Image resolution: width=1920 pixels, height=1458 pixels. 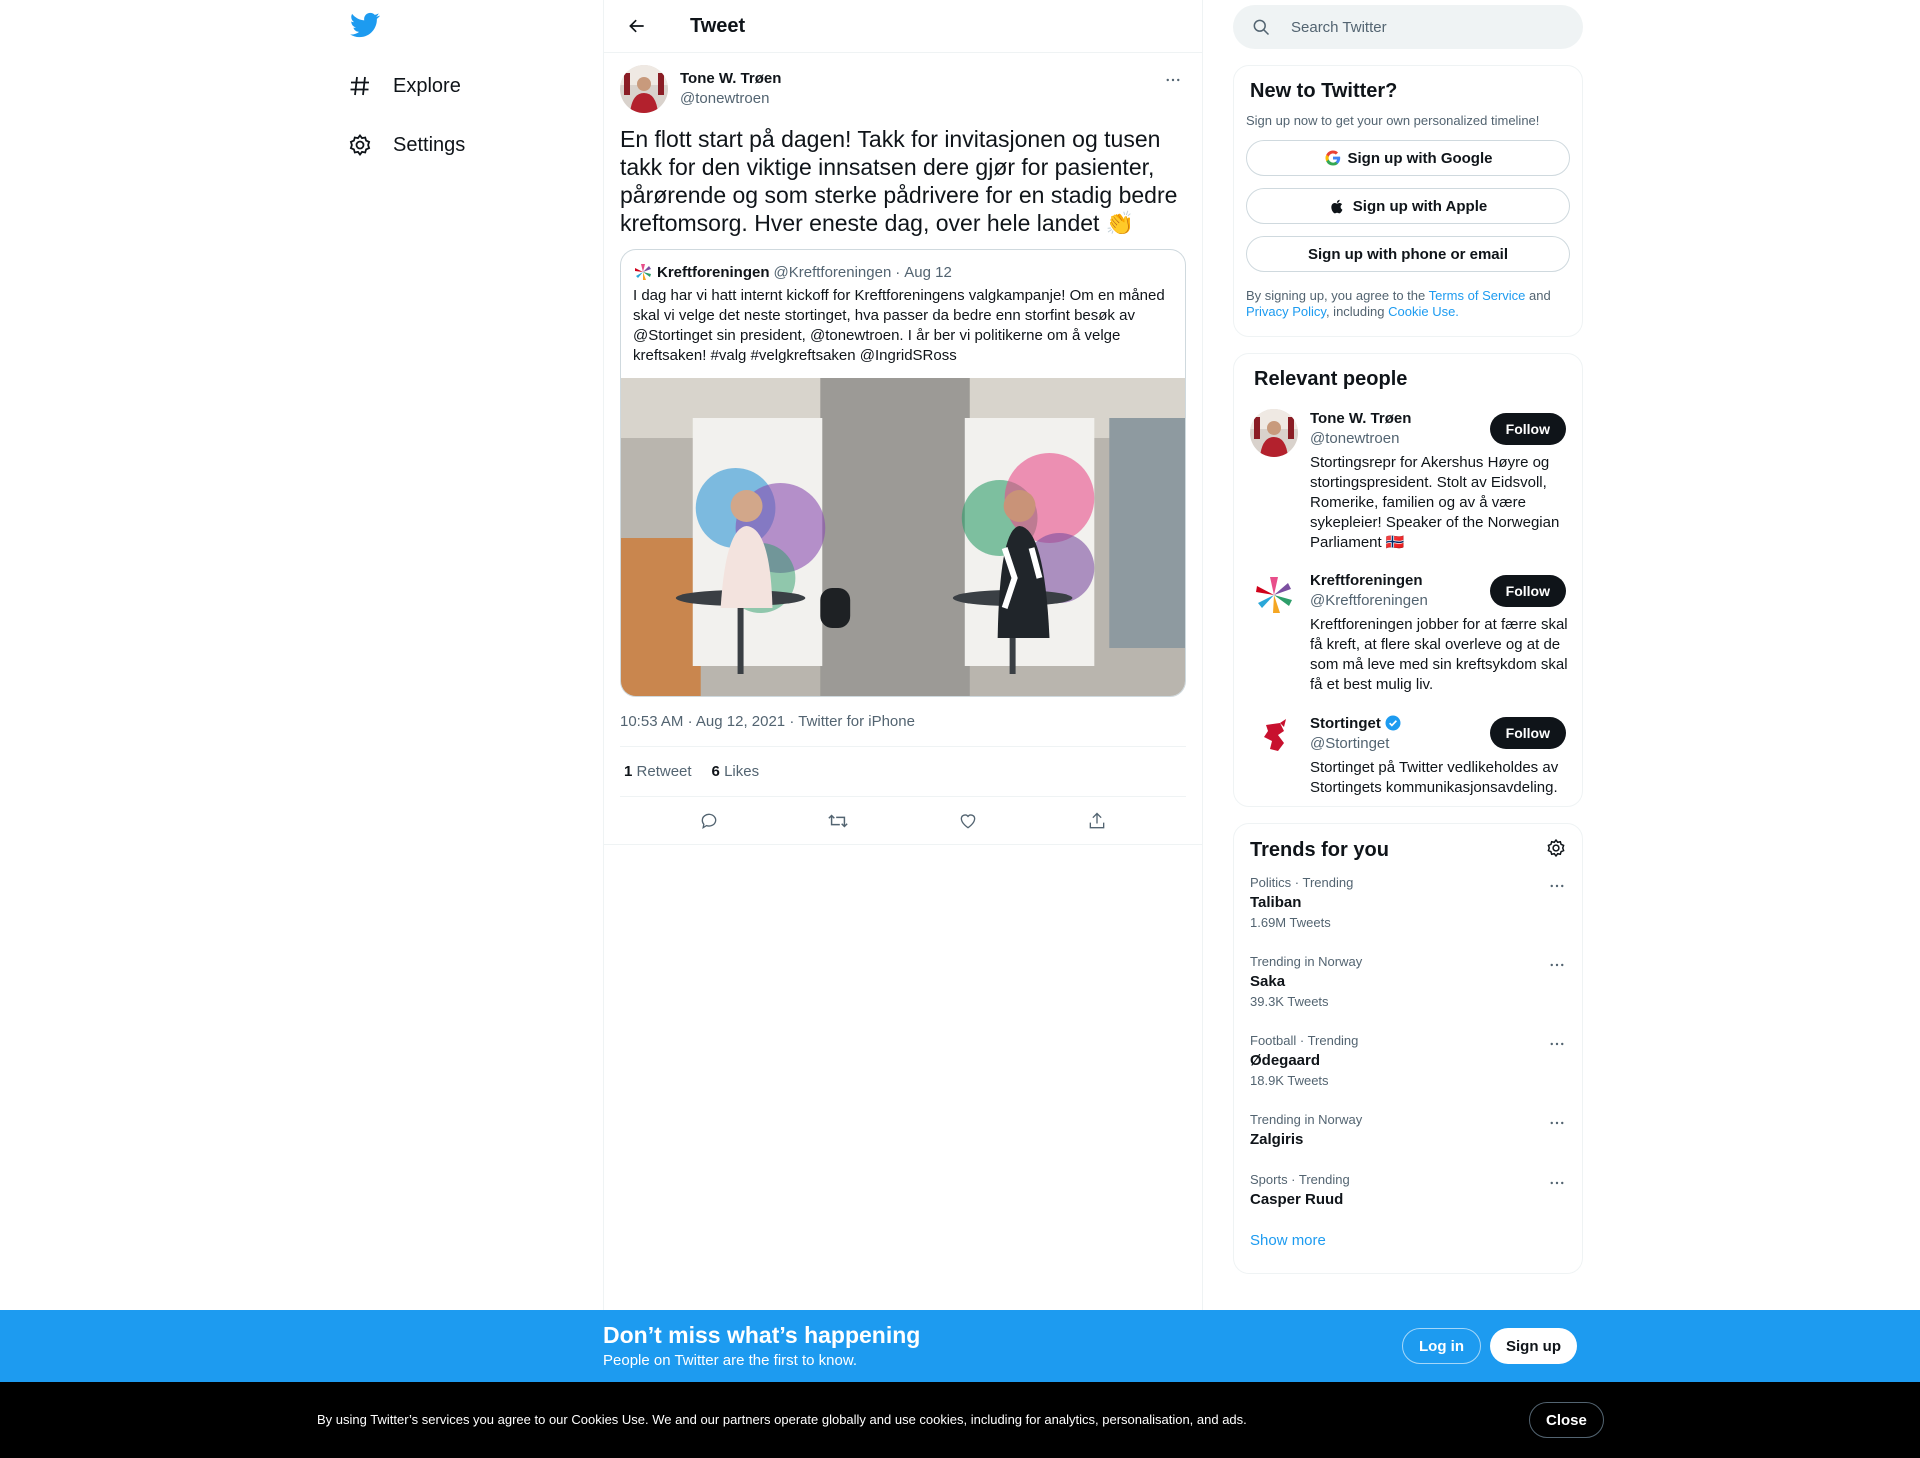 I want to click on nav-item-label: Explore, so click(x=427, y=85).